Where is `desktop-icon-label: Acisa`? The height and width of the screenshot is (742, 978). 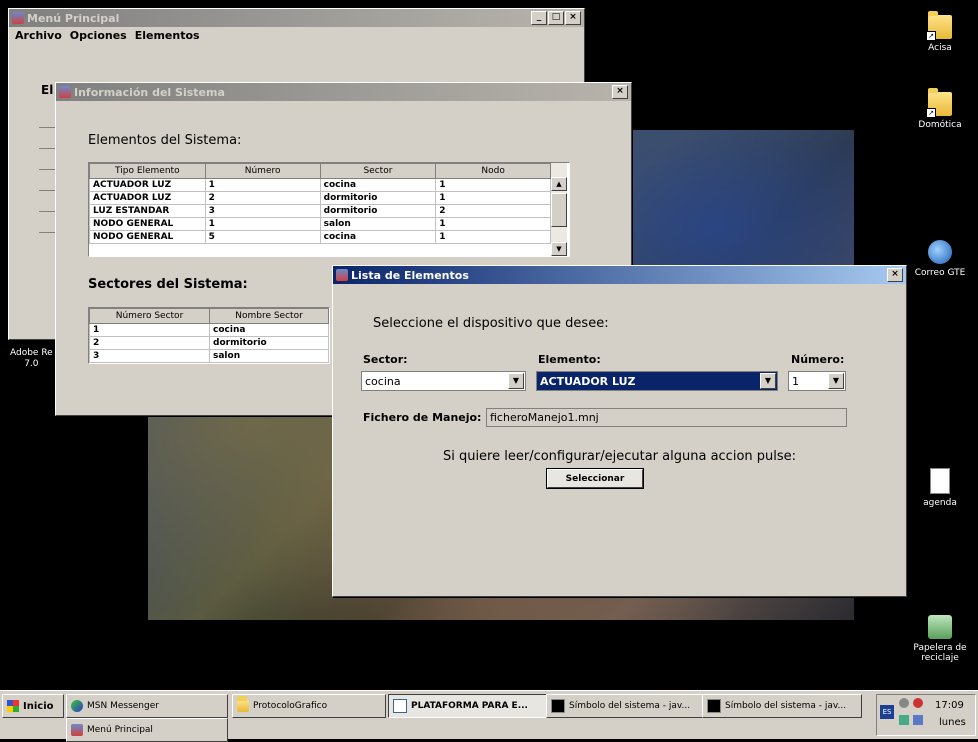 desktop-icon-label: Acisa is located at coordinates (940, 48).